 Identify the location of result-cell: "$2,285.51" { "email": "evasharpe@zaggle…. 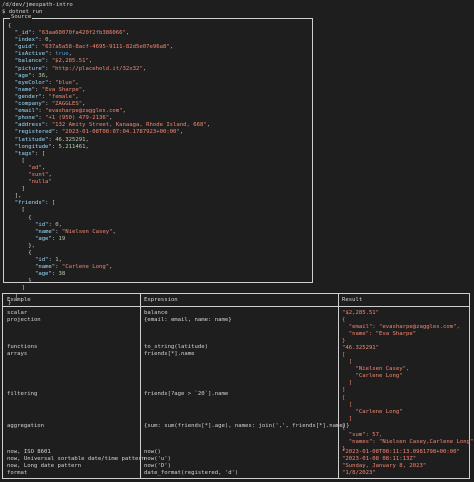
(401, 331).